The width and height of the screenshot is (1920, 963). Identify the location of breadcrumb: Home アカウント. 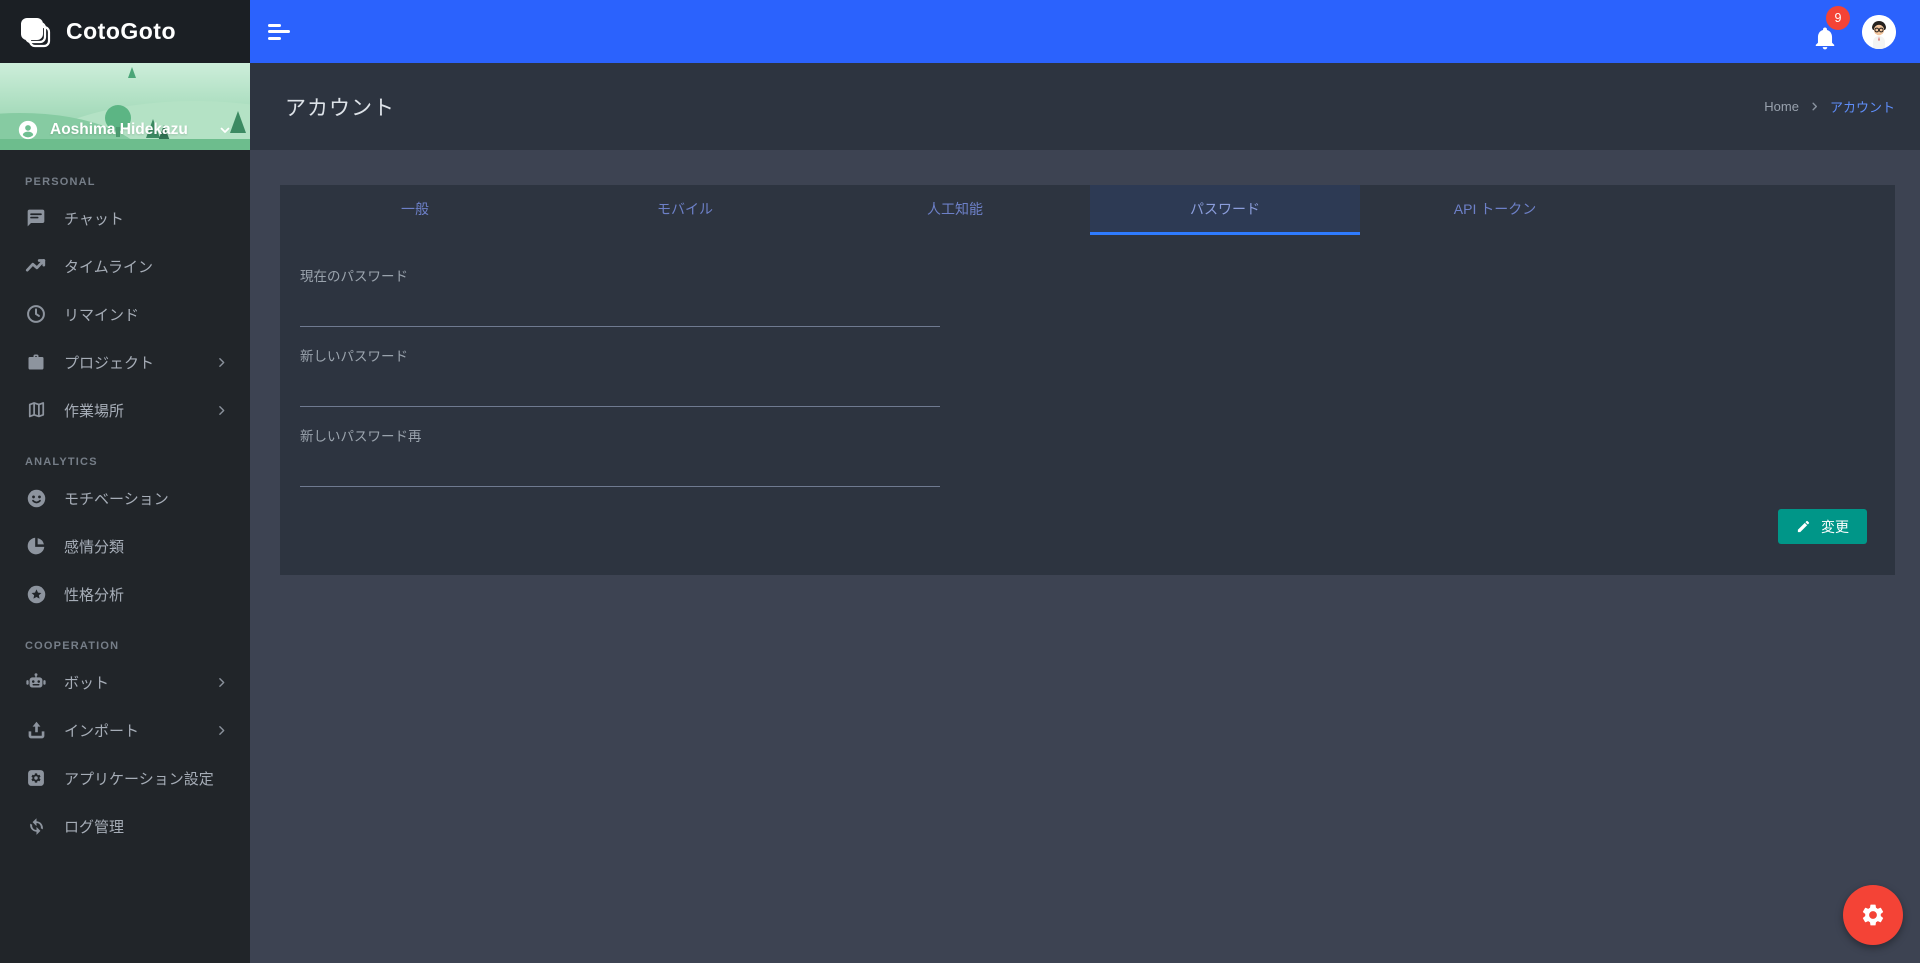
(1829, 106).